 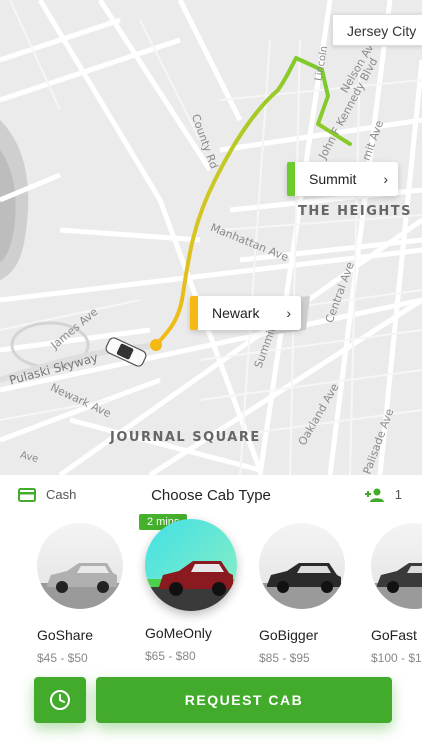 I want to click on destination-color-bar, so click(x=291, y=179).